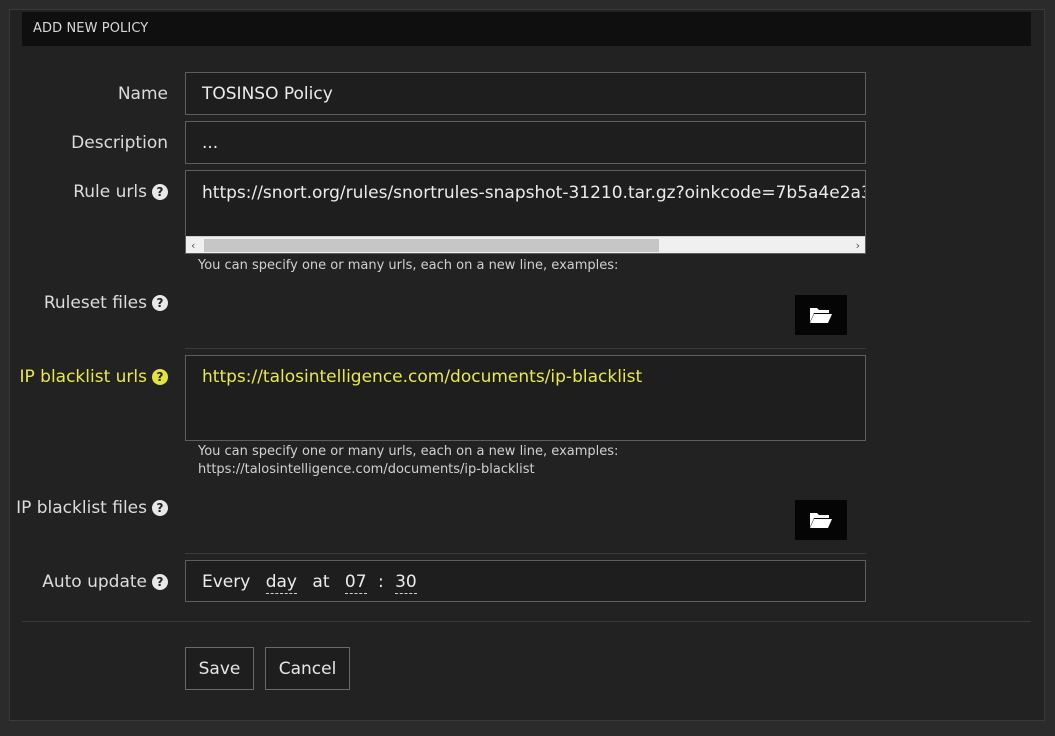 Image resolution: width=1055 pixels, height=736 pixels. I want to click on rule-urls-label-text: Rule urls, so click(110, 192).